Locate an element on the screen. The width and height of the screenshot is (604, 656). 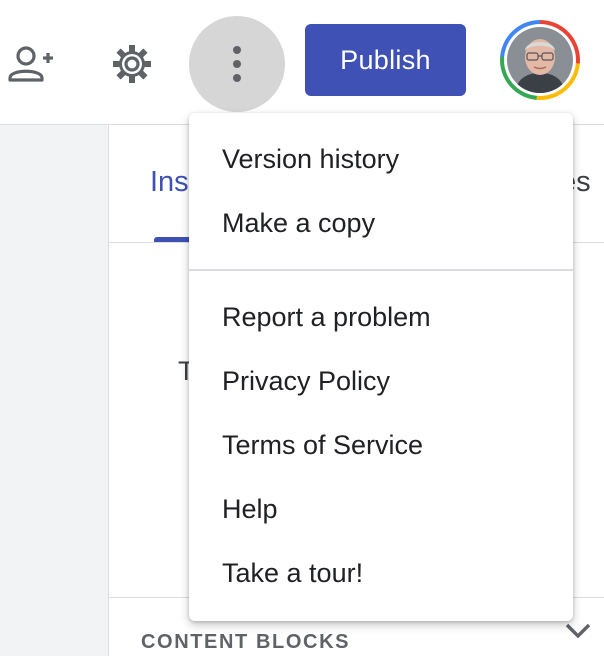
tab-insert: Ins is located at coordinates (169, 182).